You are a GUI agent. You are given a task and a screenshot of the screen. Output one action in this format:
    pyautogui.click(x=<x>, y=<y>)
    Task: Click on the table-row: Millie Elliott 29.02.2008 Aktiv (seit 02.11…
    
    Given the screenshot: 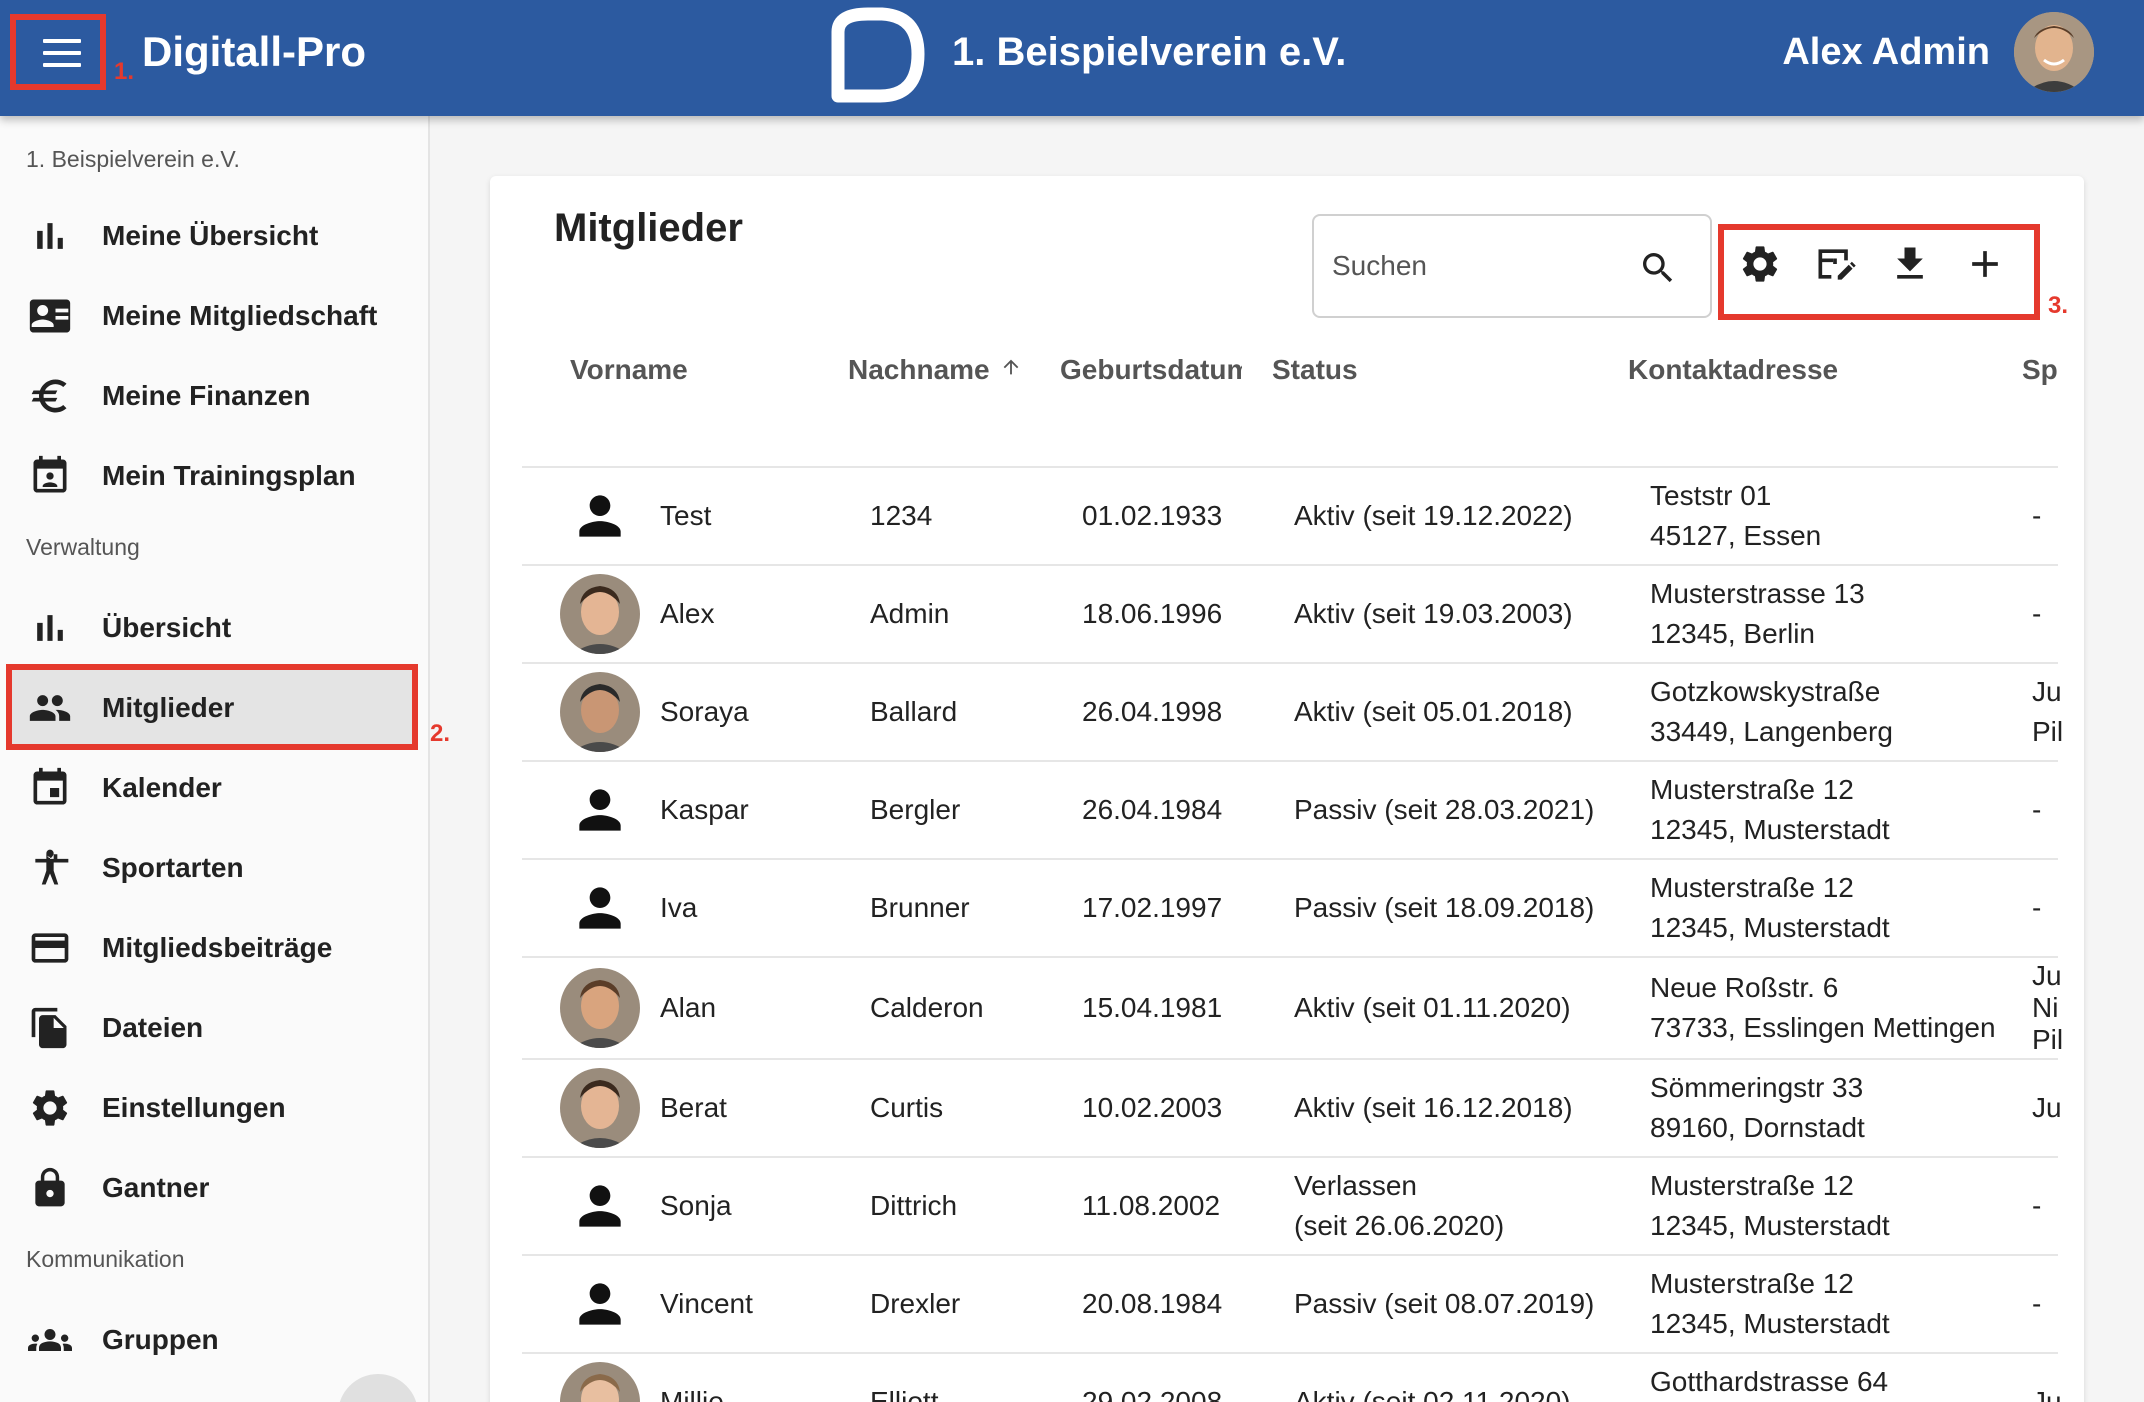 What is the action you would take?
    pyautogui.click(x=1292, y=1377)
    